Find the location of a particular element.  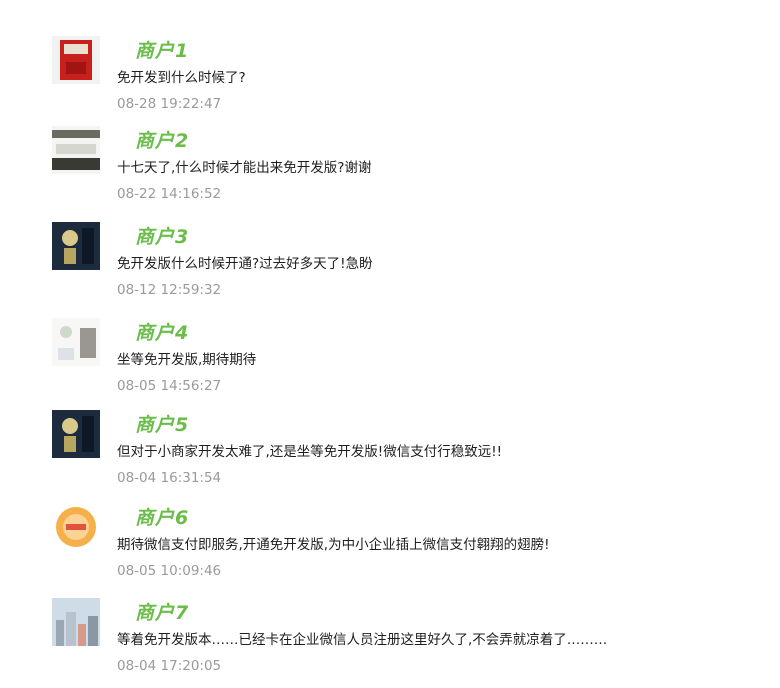

merchant-name: 商户3 is located at coordinates (162, 235).